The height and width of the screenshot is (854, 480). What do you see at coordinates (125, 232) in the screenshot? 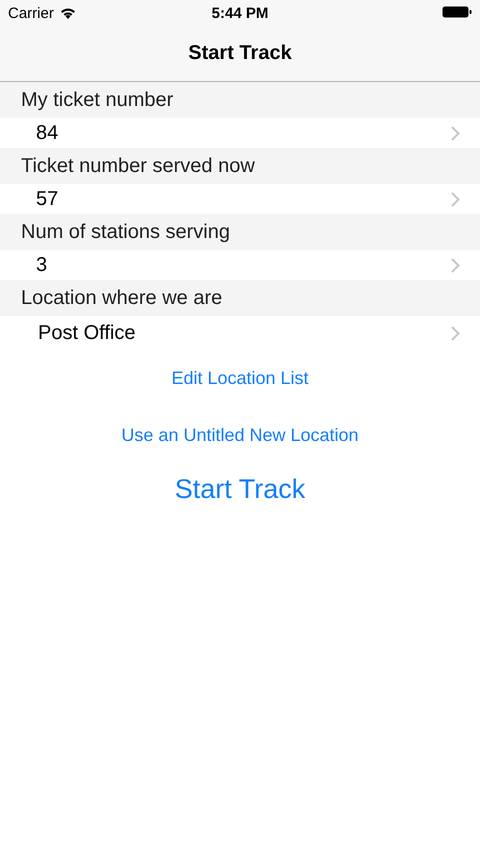
I see `section-title: Num of stations serving` at bounding box center [125, 232].